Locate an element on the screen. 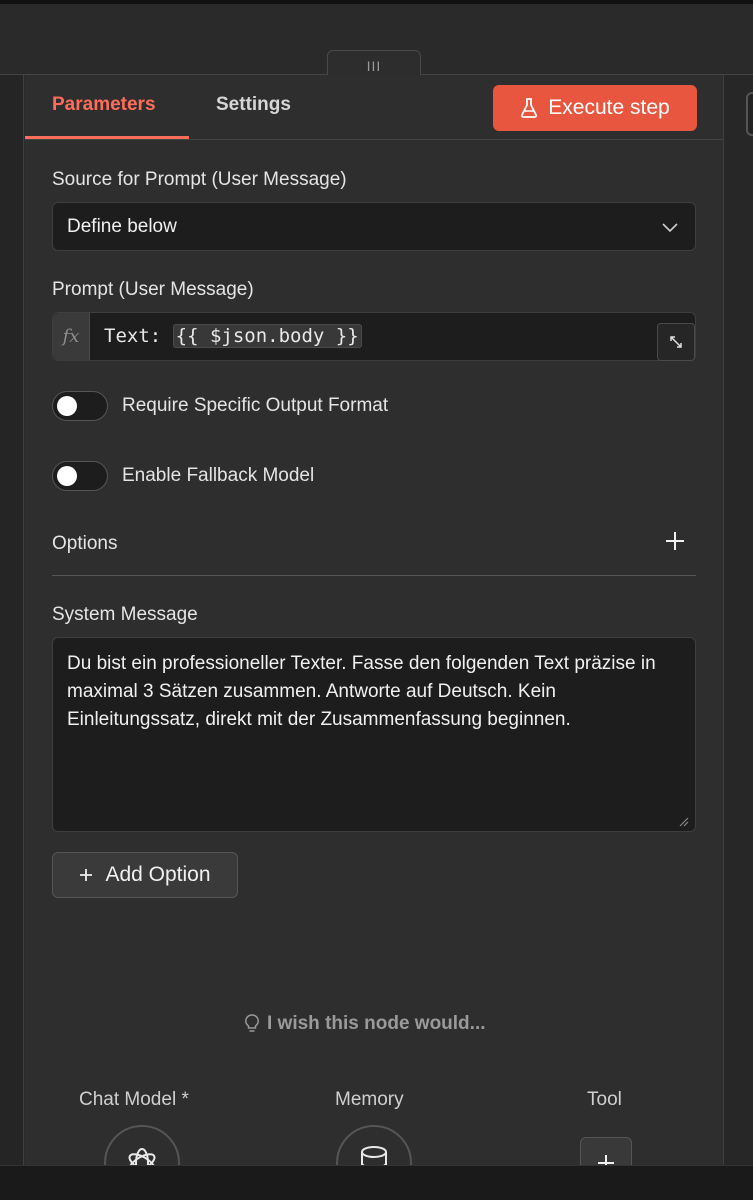  chevron-down-icon is located at coordinates (670, 228).